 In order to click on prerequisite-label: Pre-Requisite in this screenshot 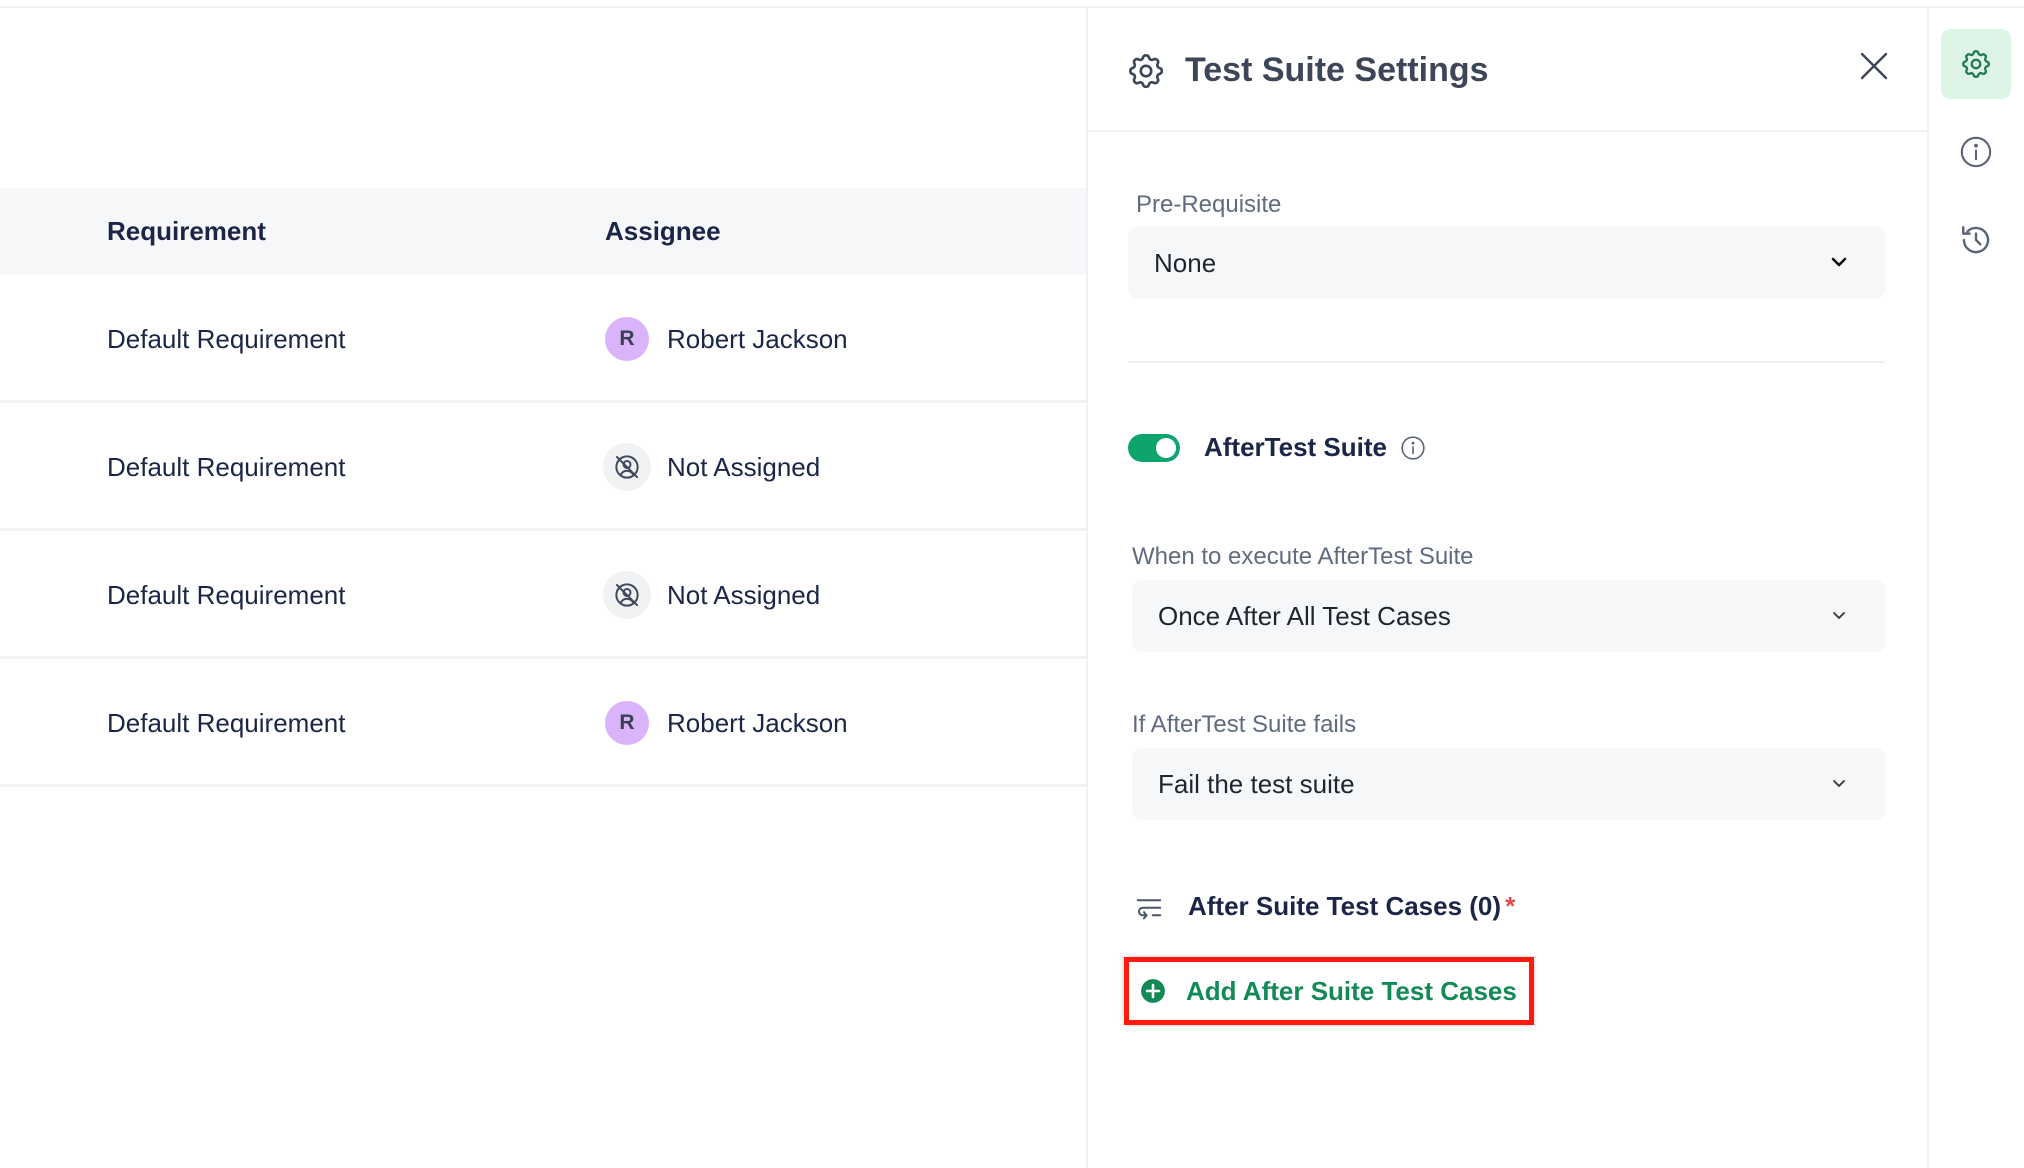, I will do `click(1209, 204)`.